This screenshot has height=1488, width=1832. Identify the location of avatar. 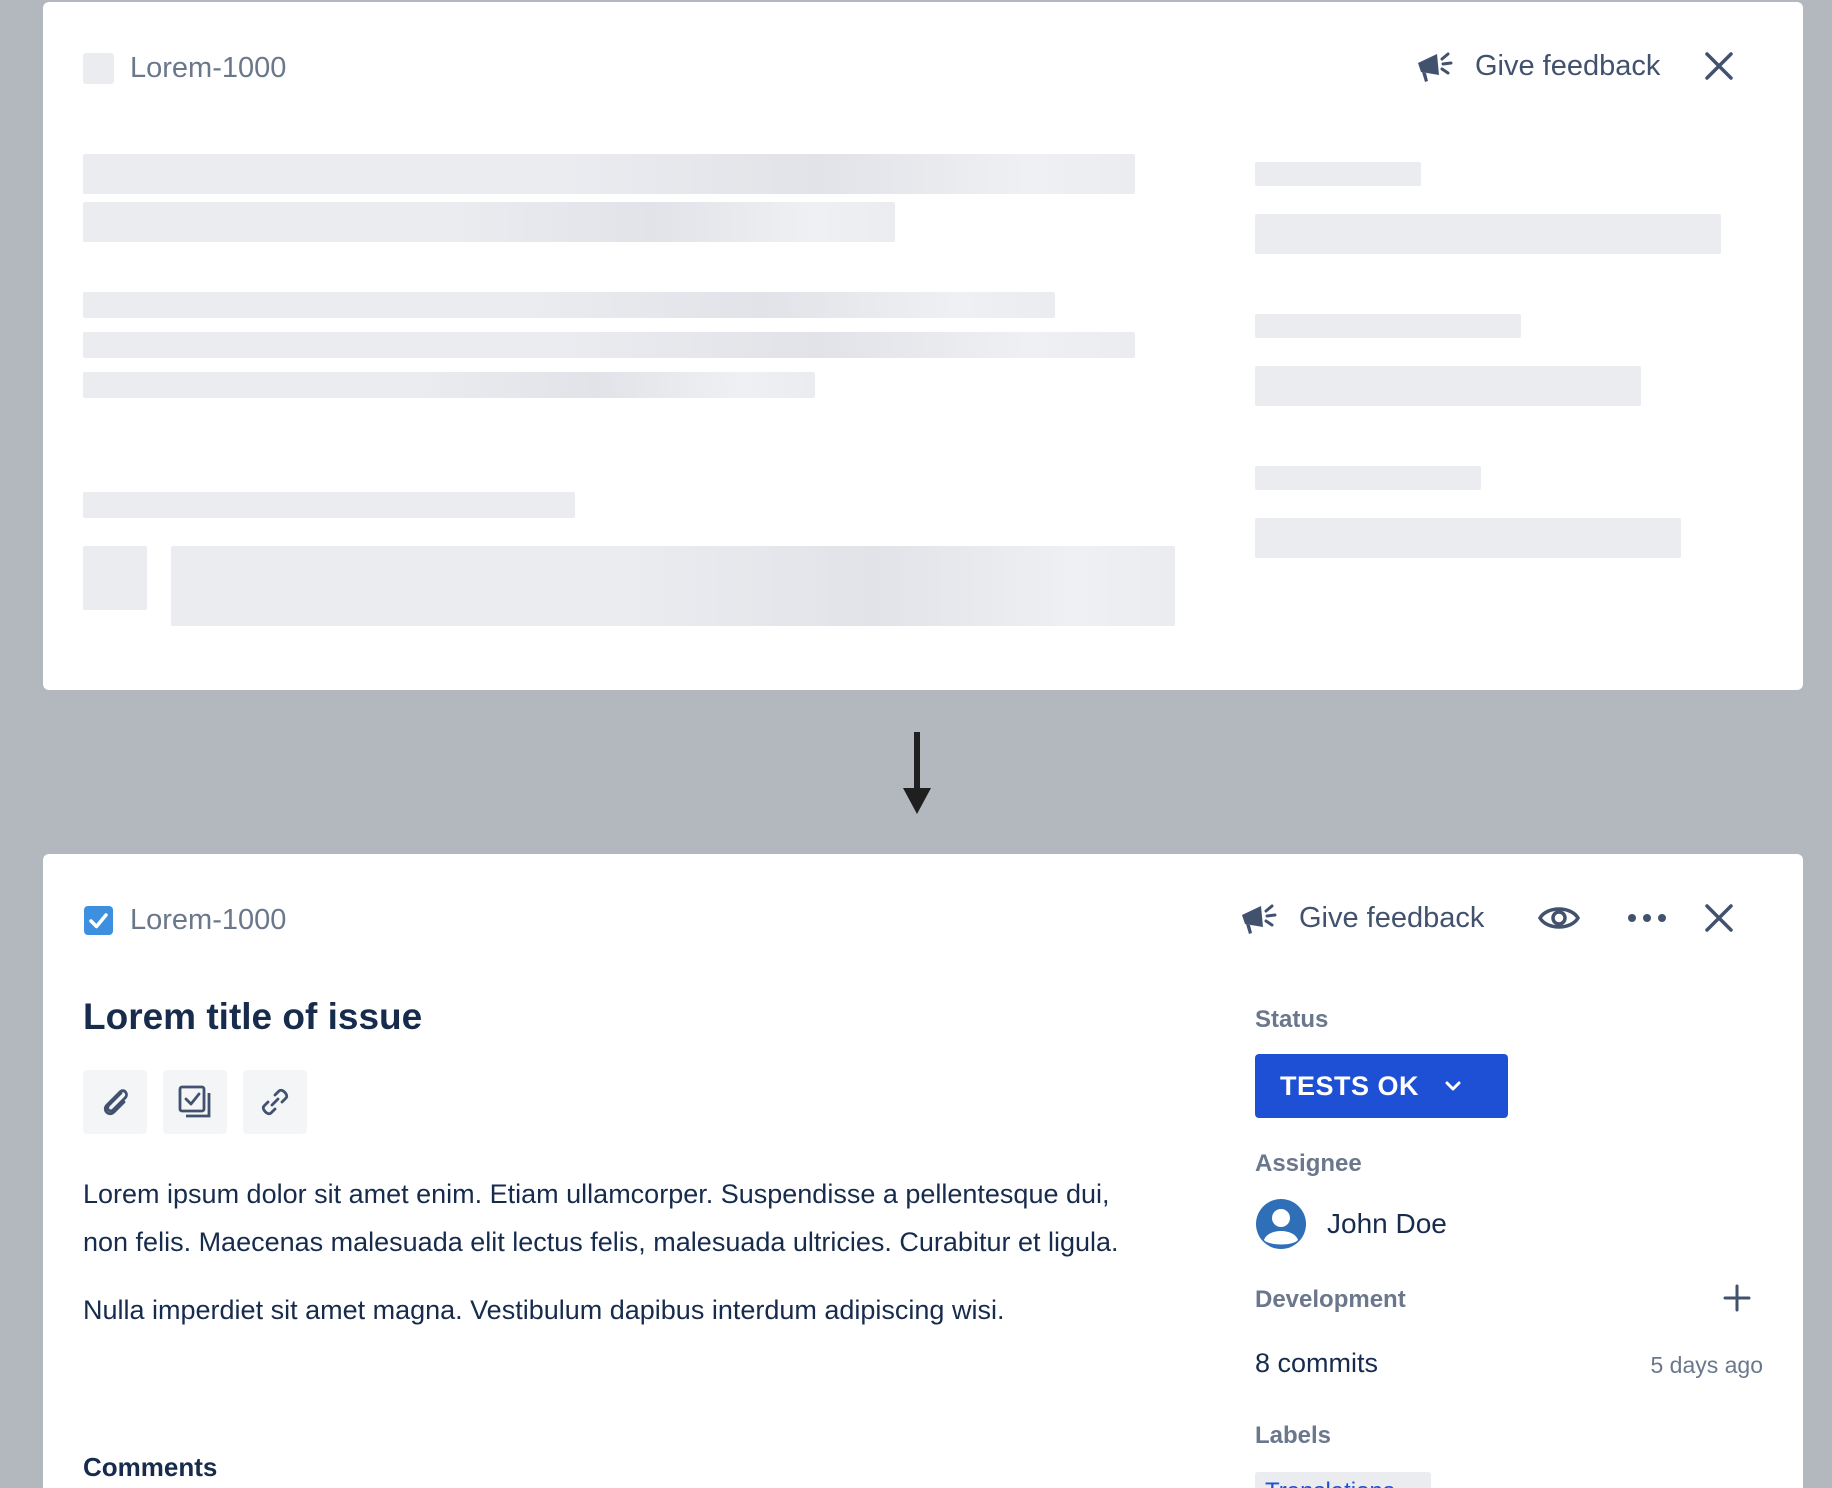
(1281, 1224).